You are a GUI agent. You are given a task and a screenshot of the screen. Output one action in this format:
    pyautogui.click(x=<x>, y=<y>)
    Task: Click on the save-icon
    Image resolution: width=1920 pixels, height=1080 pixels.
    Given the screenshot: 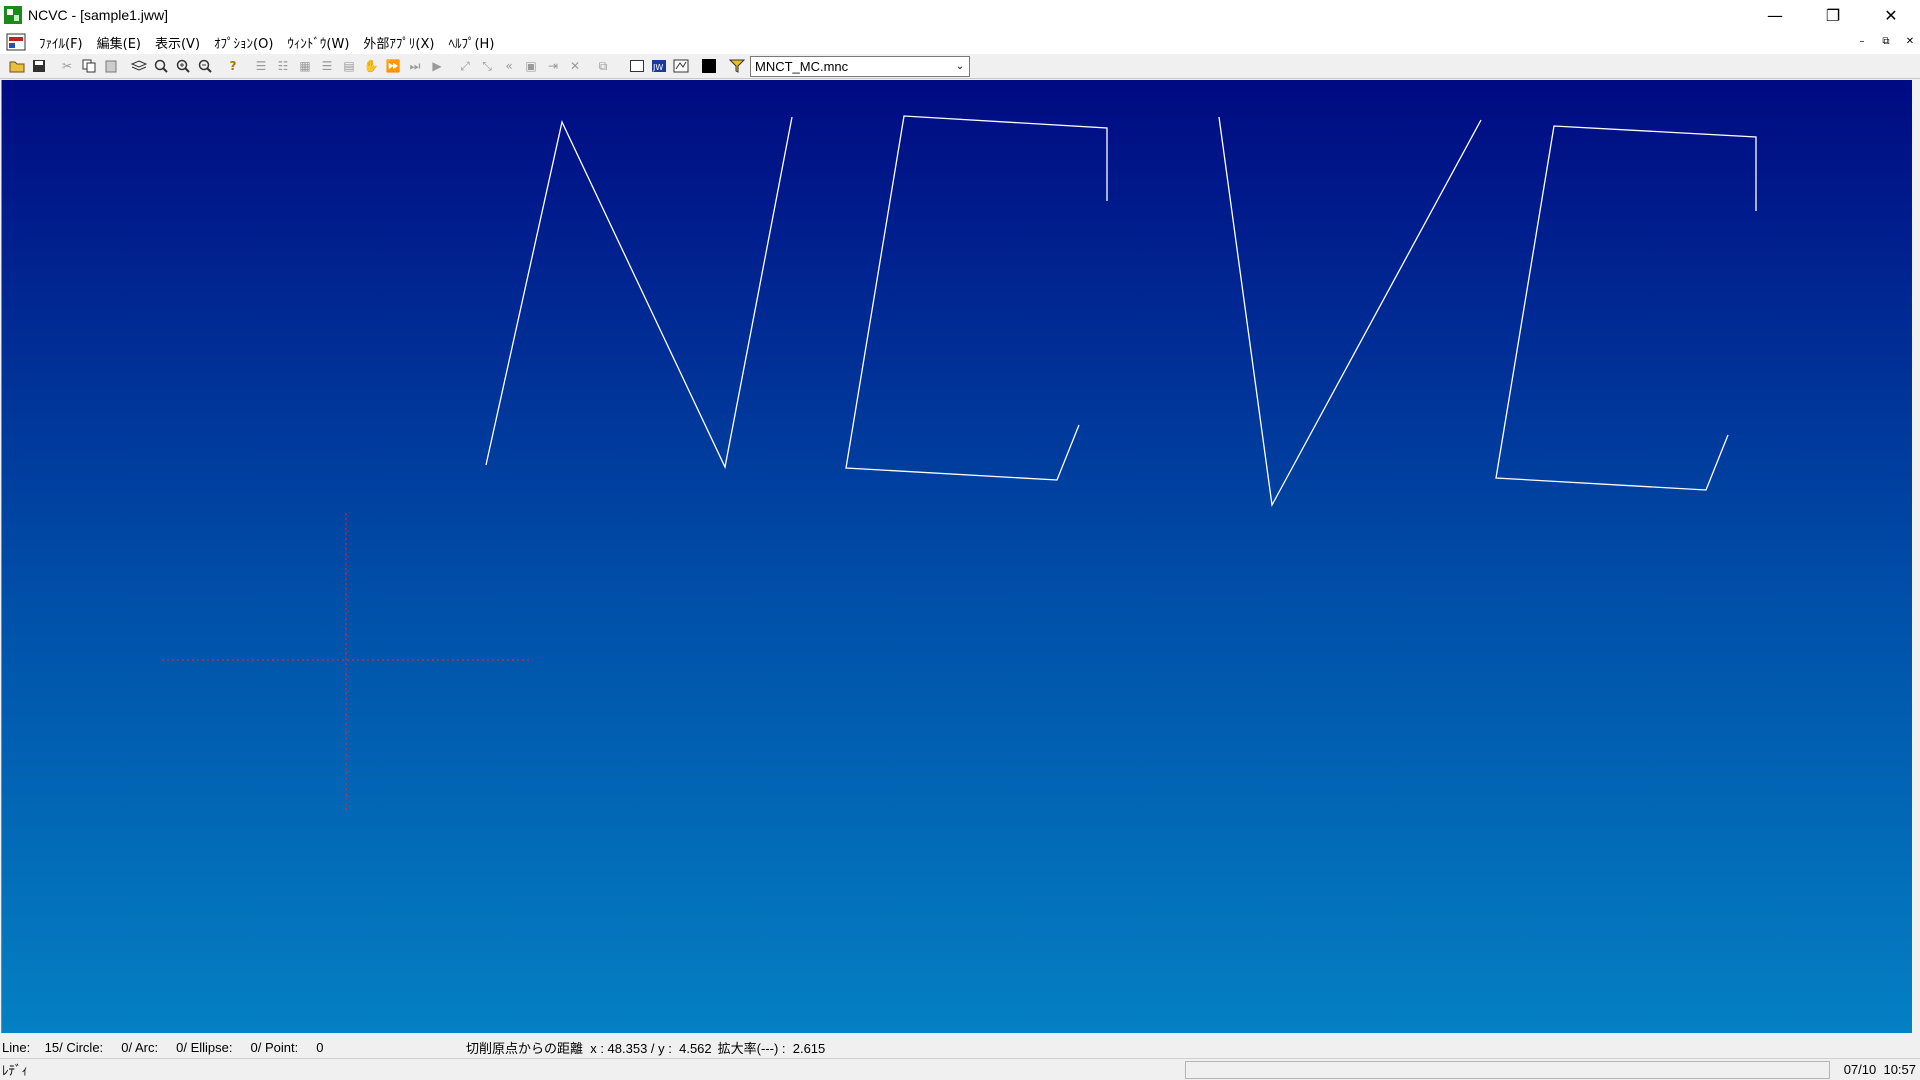 What is the action you would take?
    pyautogui.click(x=39, y=66)
    